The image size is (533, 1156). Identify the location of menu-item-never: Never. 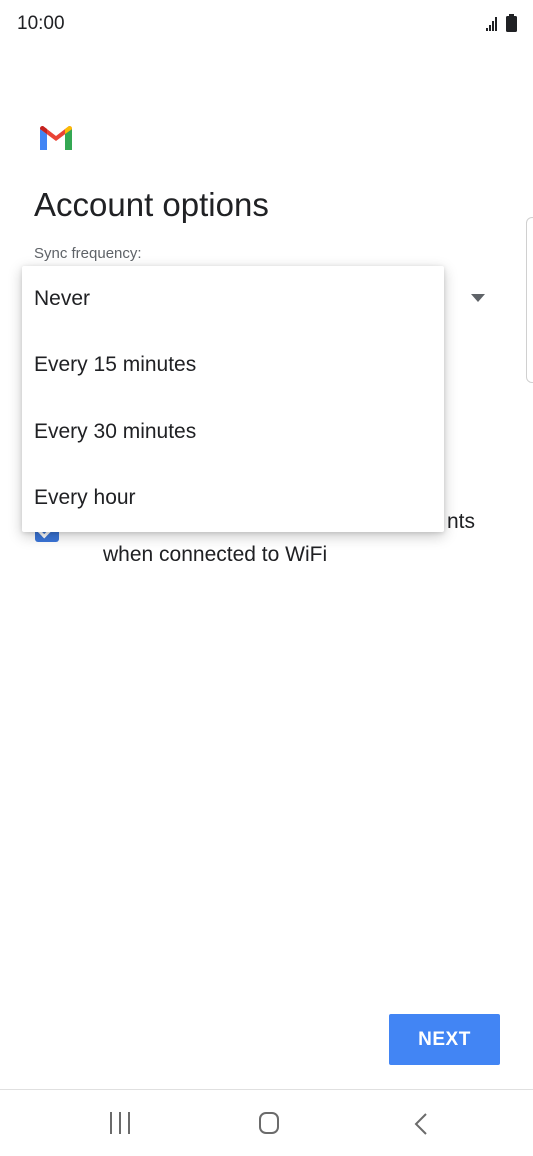
(233, 299).